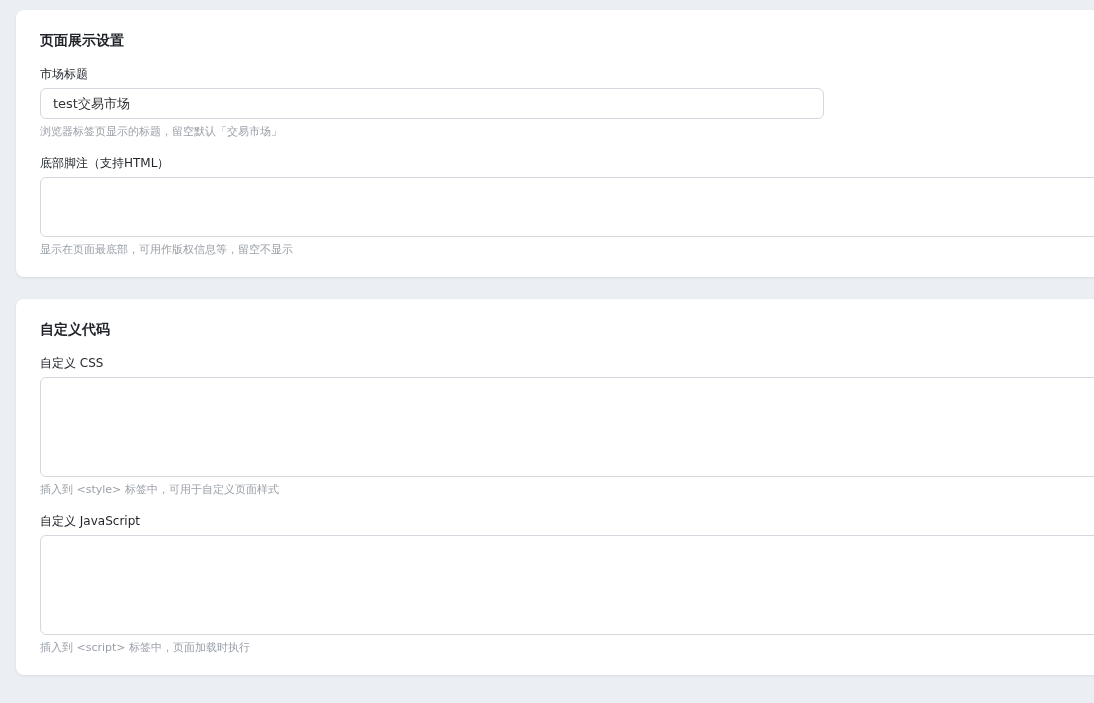 The width and height of the screenshot is (1094, 703). What do you see at coordinates (75, 330) in the screenshot?
I see `section-title: 自定义代码` at bounding box center [75, 330].